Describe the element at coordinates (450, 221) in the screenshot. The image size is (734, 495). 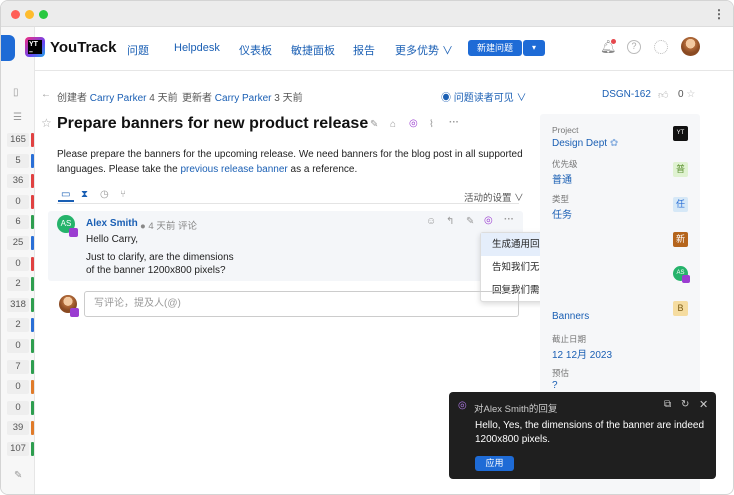
I see `reply-icon: ↰` at that location.